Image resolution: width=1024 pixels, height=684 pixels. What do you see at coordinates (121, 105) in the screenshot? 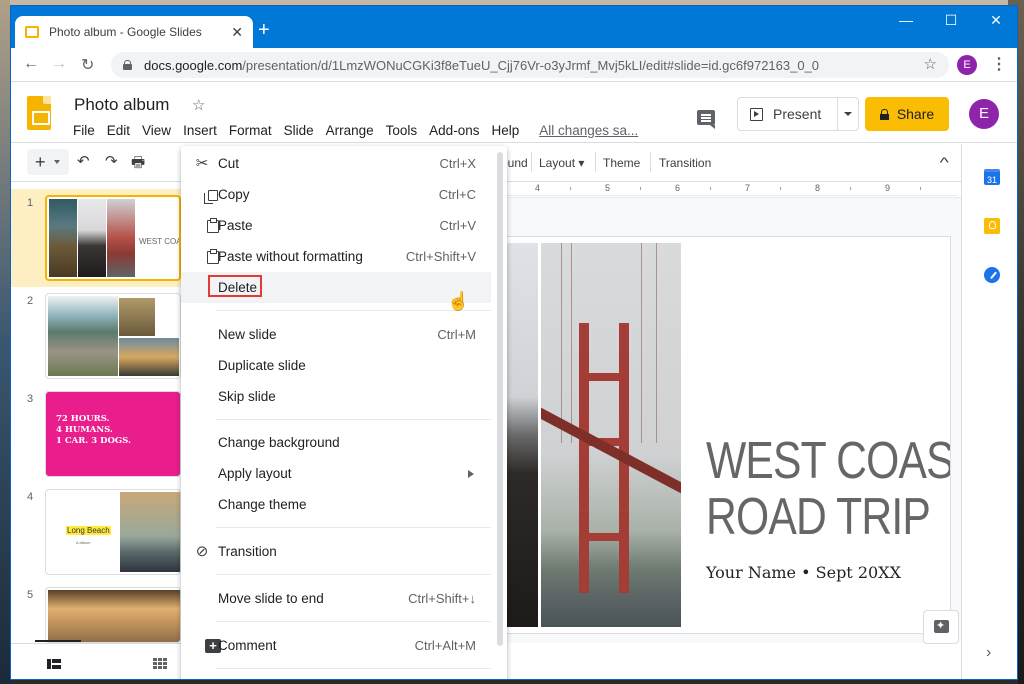
I see `document-title: Photo album` at bounding box center [121, 105].